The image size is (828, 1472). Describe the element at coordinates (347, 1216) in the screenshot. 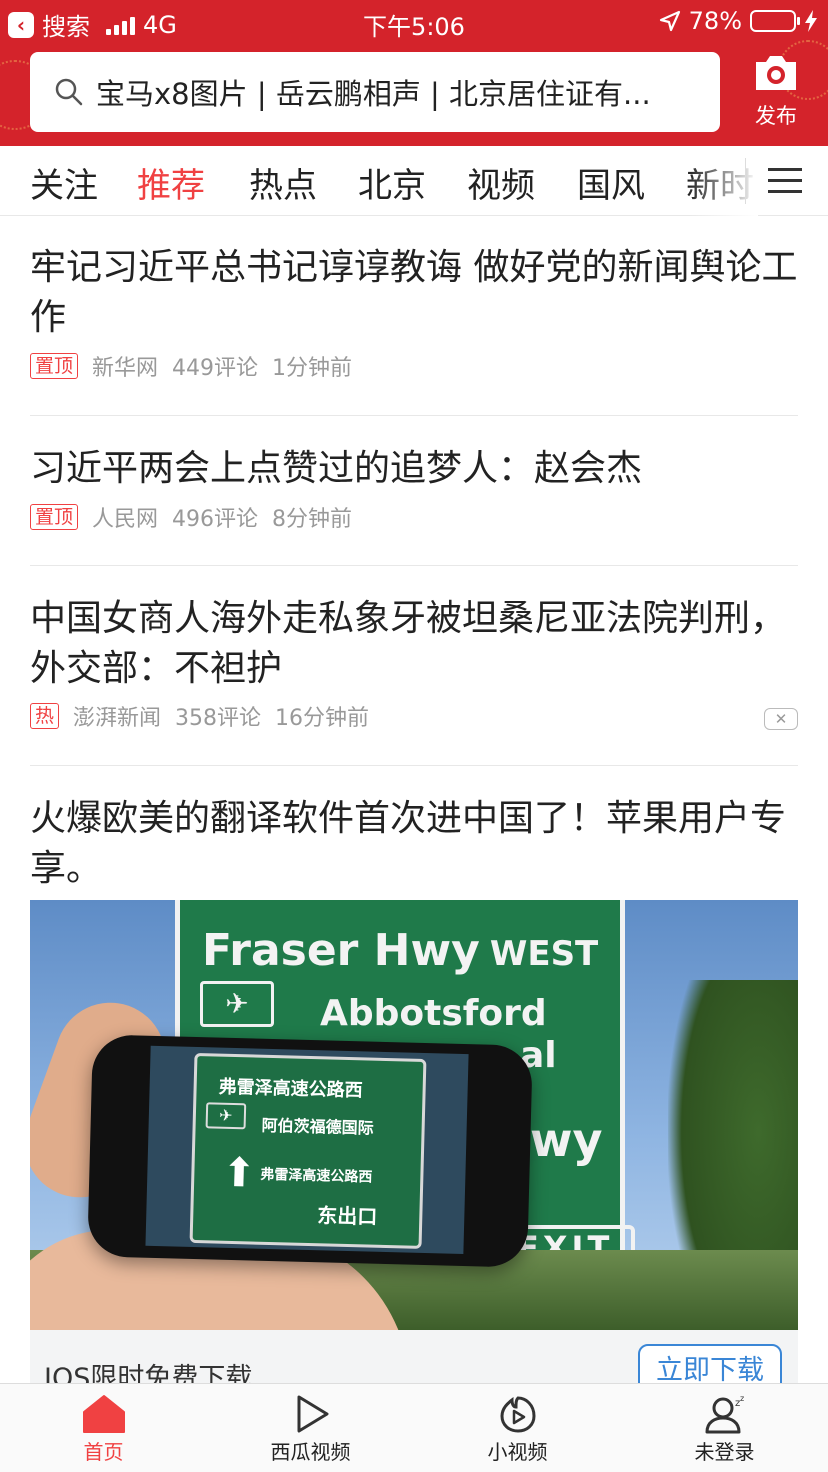

I see `translated-text: 东出口` at that location.